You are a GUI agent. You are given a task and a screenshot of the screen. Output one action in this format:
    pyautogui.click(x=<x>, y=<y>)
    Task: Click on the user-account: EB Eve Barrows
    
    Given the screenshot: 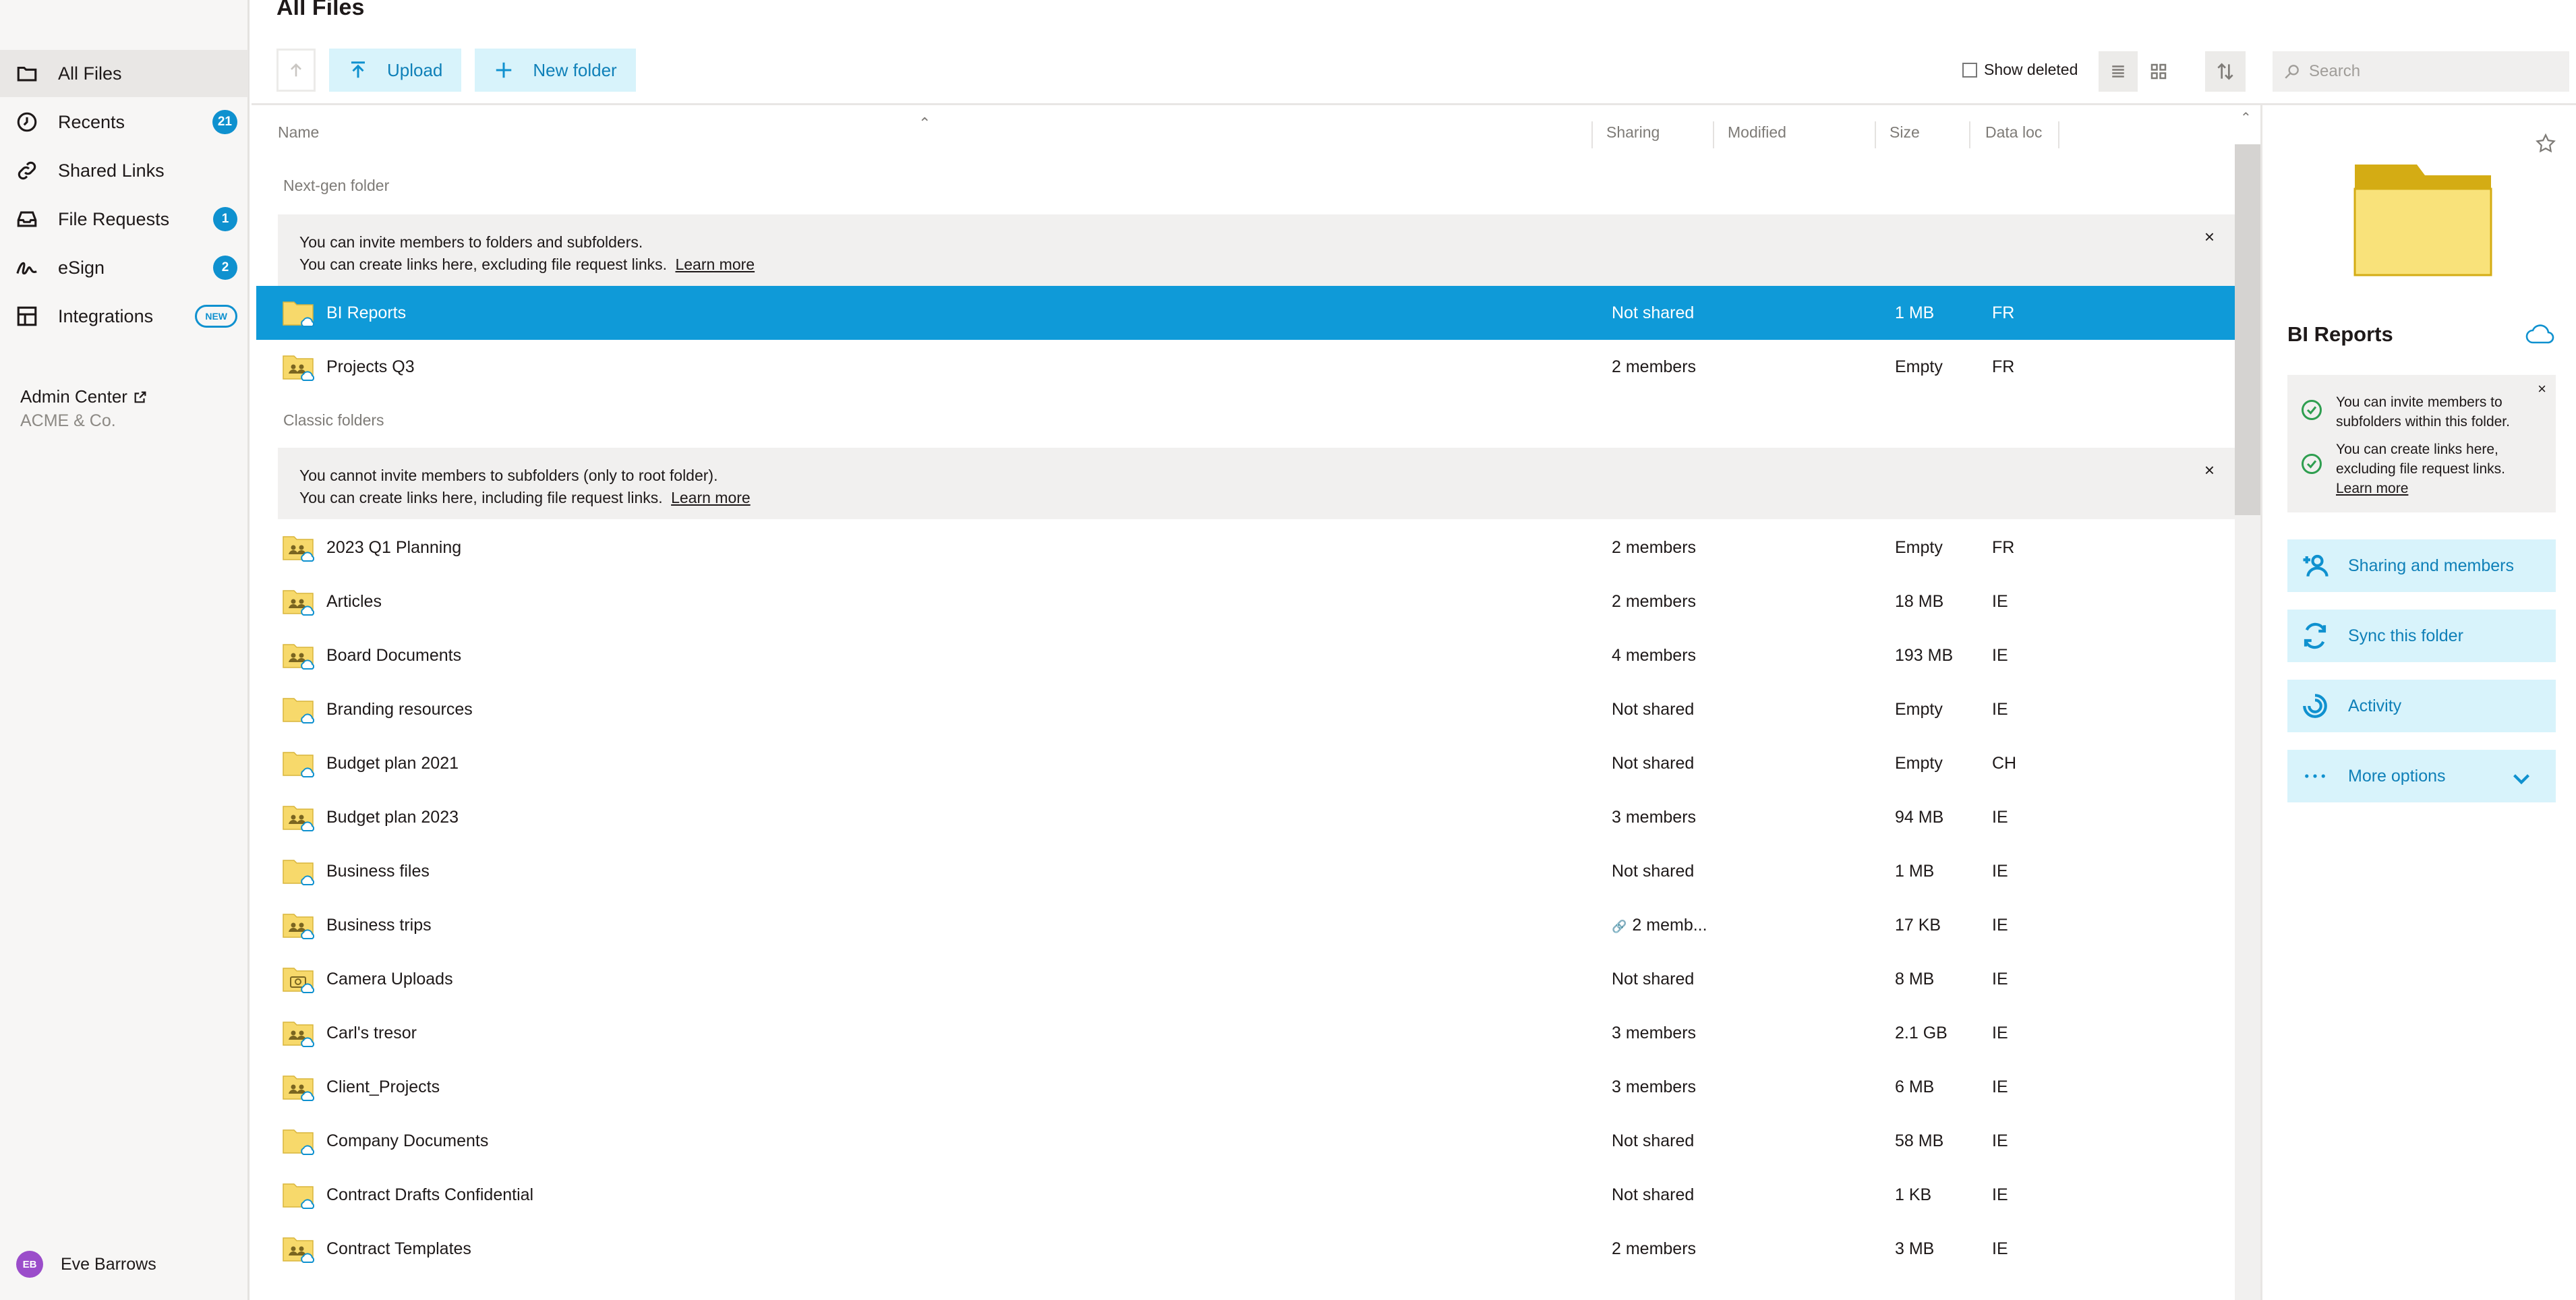 What is the action you would take?
    pyautogui.click(x=86, y=1265)
    